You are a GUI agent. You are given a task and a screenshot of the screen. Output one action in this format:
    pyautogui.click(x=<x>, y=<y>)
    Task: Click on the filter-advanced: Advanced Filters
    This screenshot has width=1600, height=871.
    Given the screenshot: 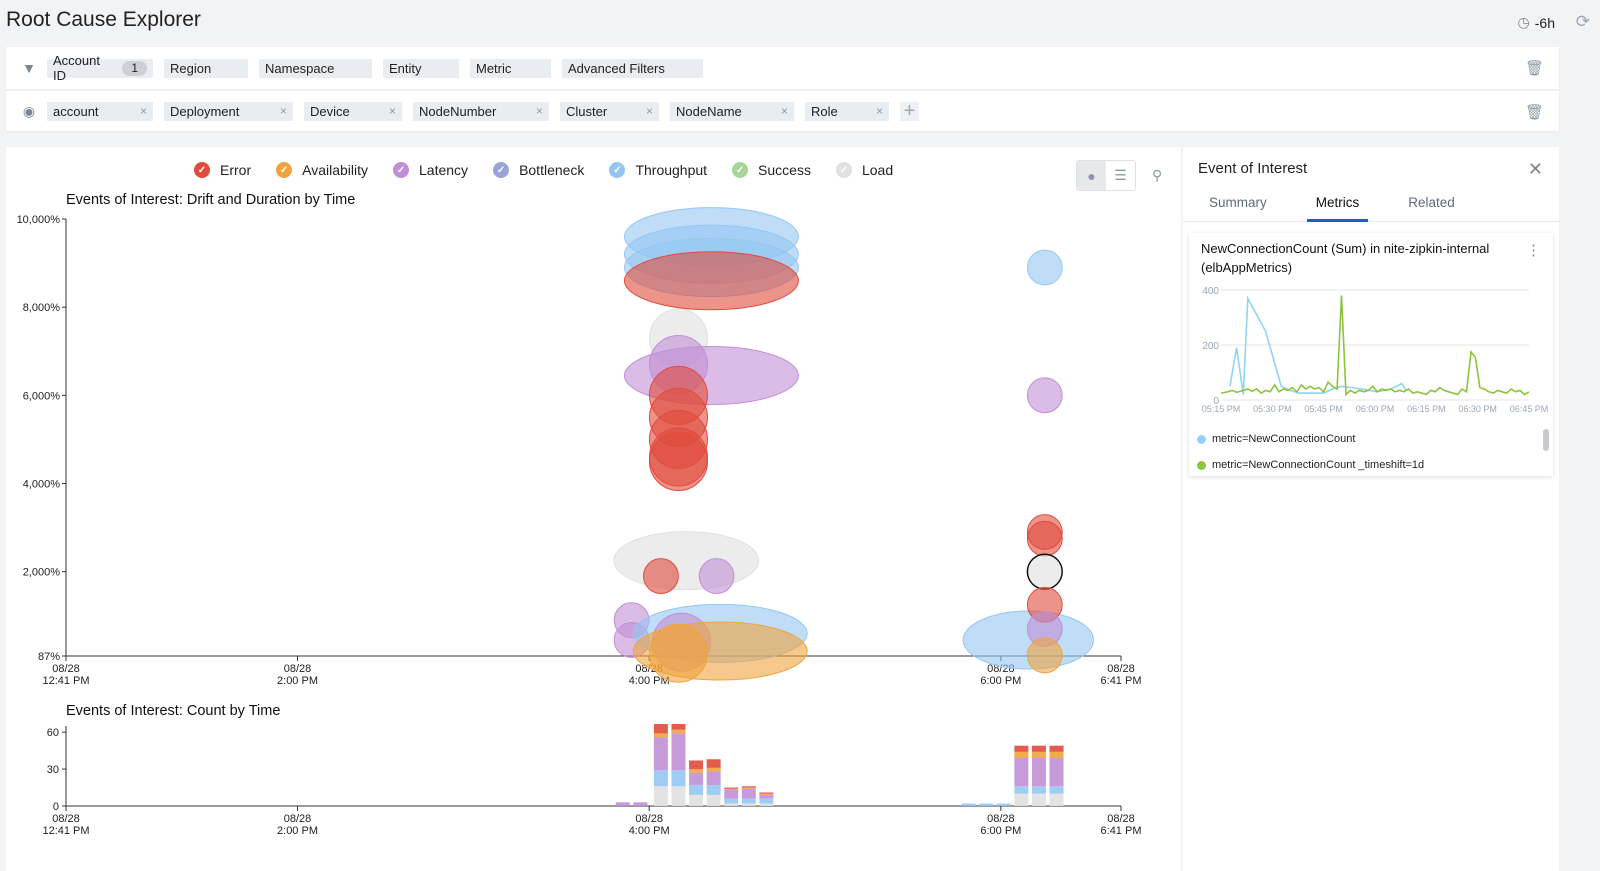 What is the action you would take?
    pyautogui.click(x=632, y=68)
    